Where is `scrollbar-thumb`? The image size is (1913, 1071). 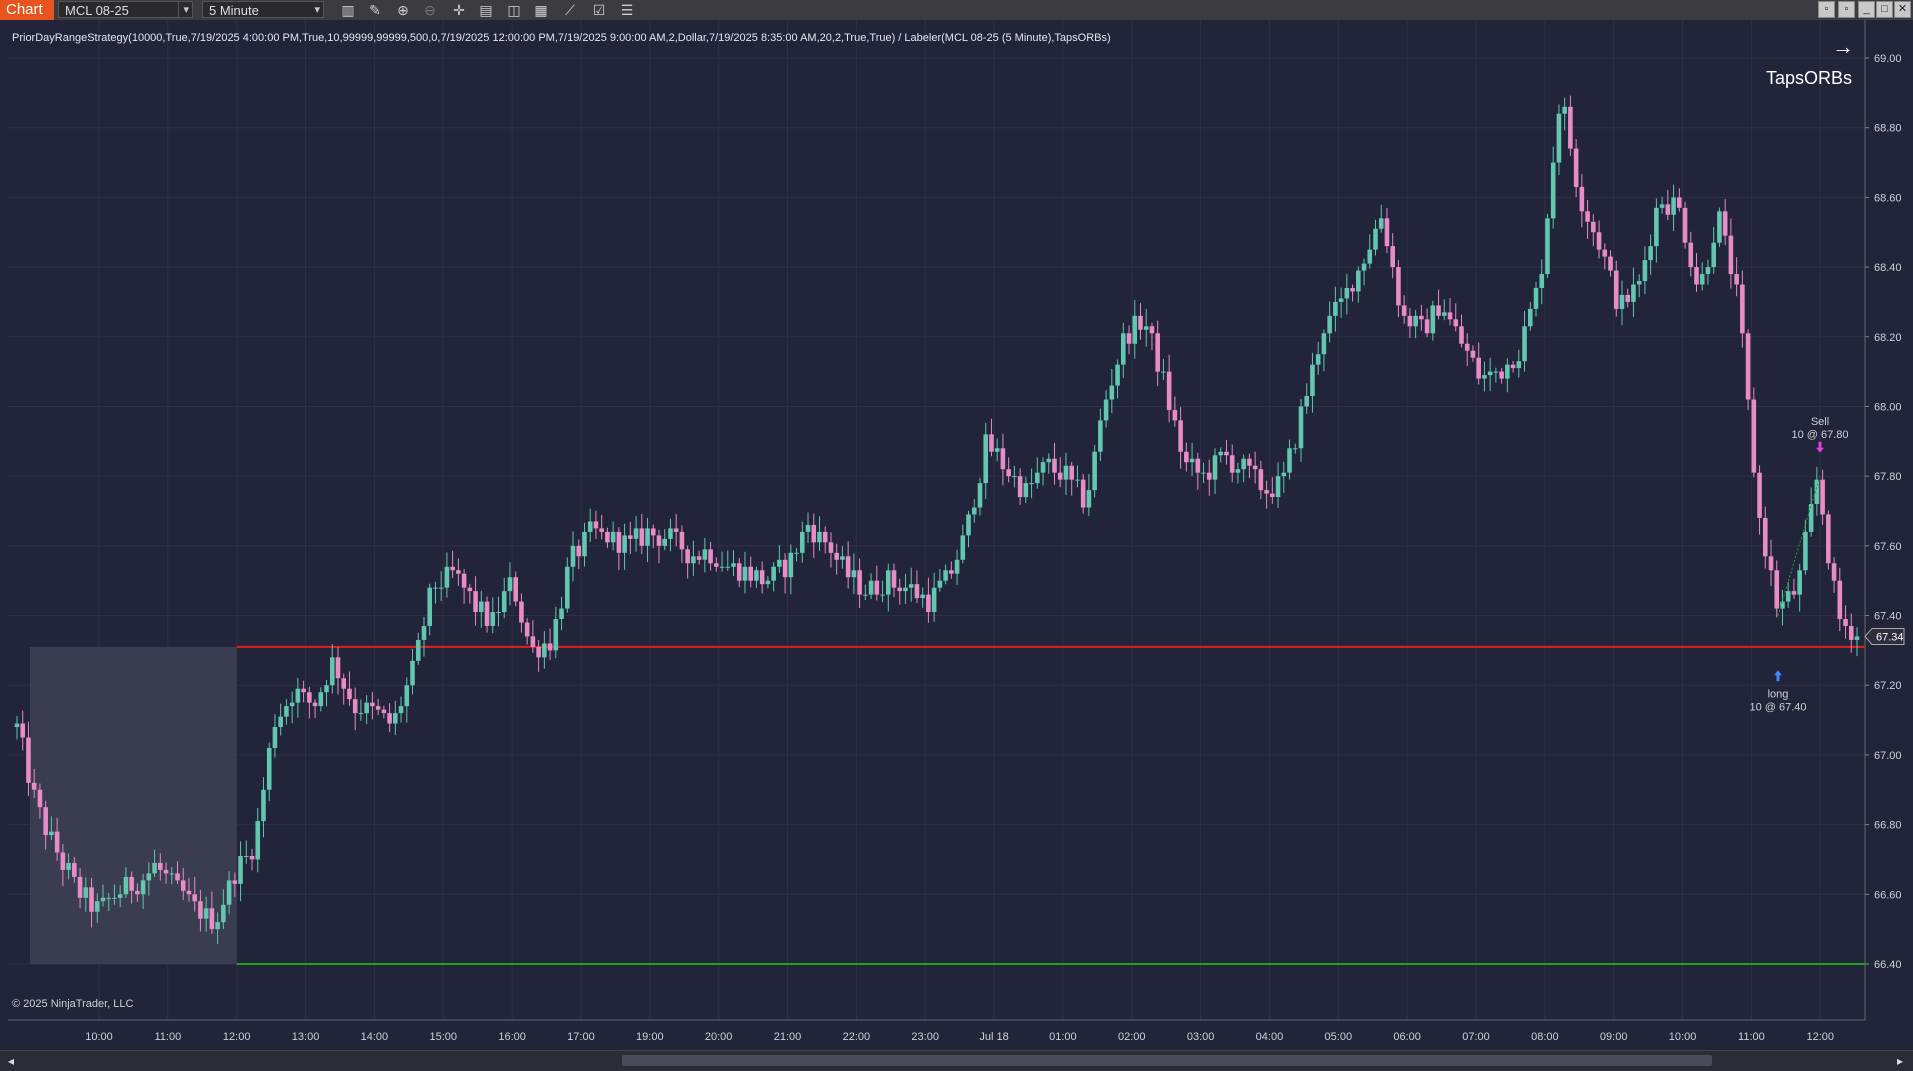
scrollbar-thumb is located at coordinates (1167, 1060).